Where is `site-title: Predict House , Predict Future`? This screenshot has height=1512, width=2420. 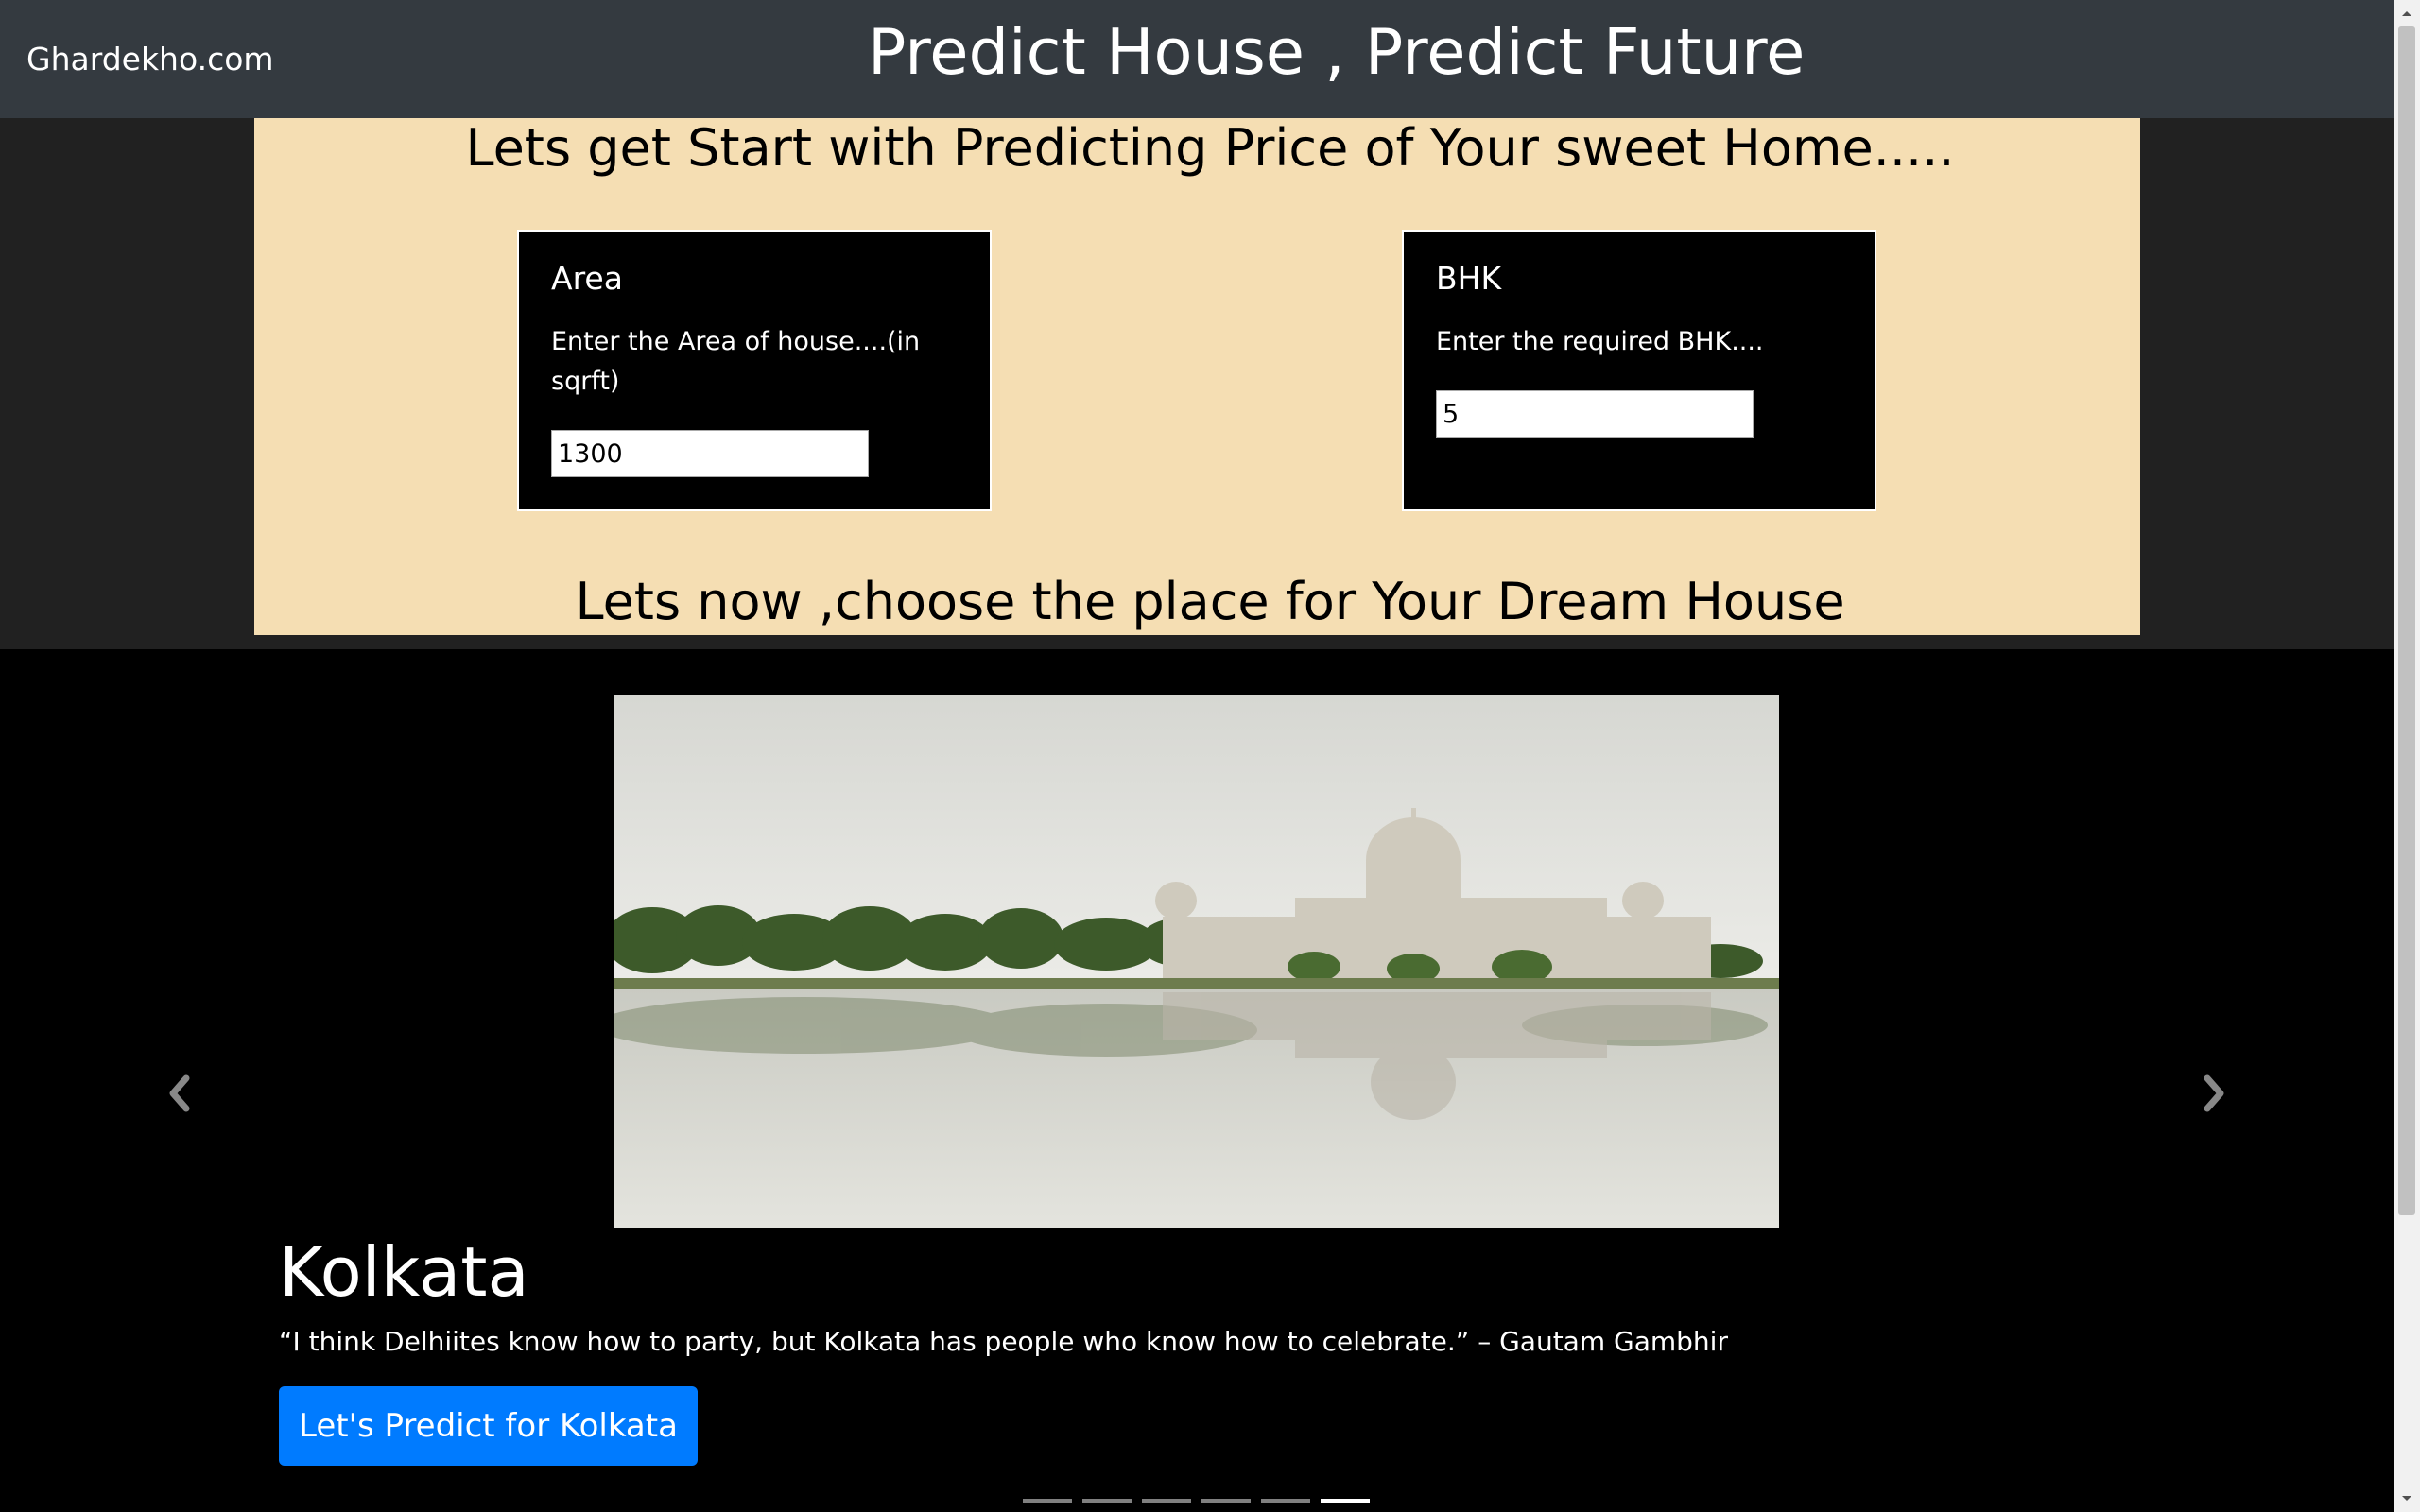 site-title: Predict House , Predict Future is located at coordinates (1337, 52).